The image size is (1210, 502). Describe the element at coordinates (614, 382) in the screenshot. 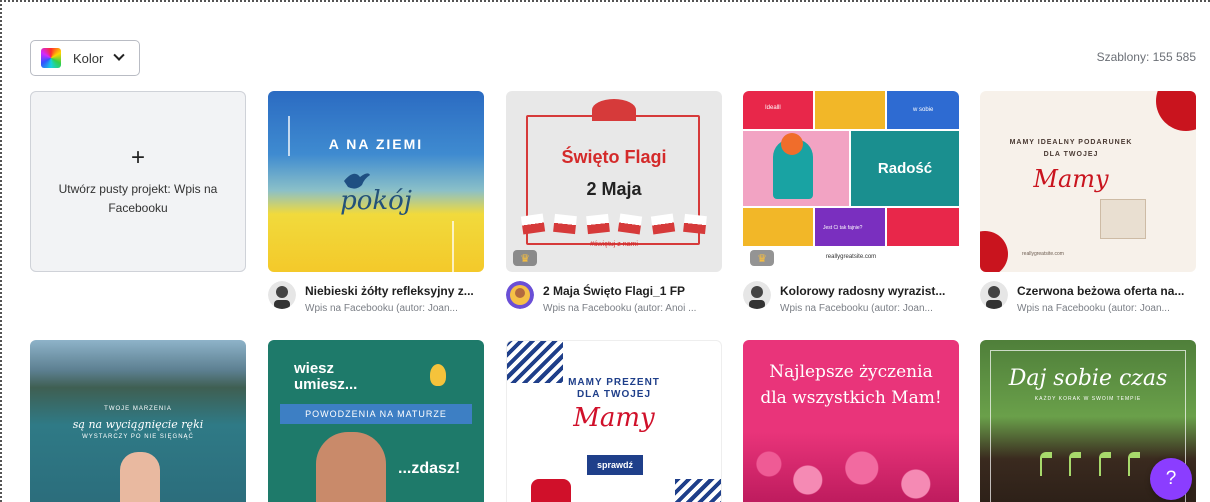

I see `template-heading: MAMY PREZENT` at that location.